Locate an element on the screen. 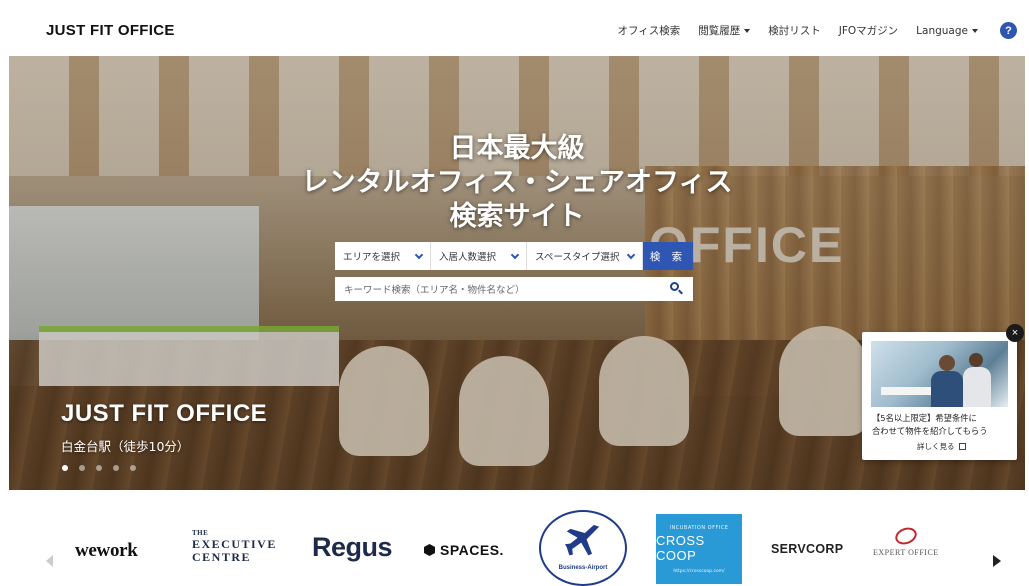  swirl-icon is located at coordinates (905, 536).